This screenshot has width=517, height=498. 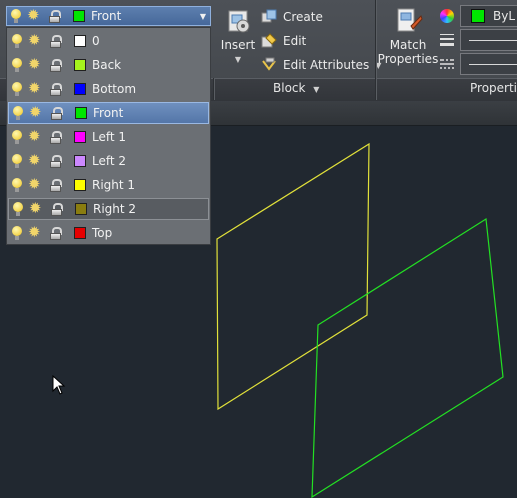 I want to click on linetype-icon, so click(x=447, y=64).